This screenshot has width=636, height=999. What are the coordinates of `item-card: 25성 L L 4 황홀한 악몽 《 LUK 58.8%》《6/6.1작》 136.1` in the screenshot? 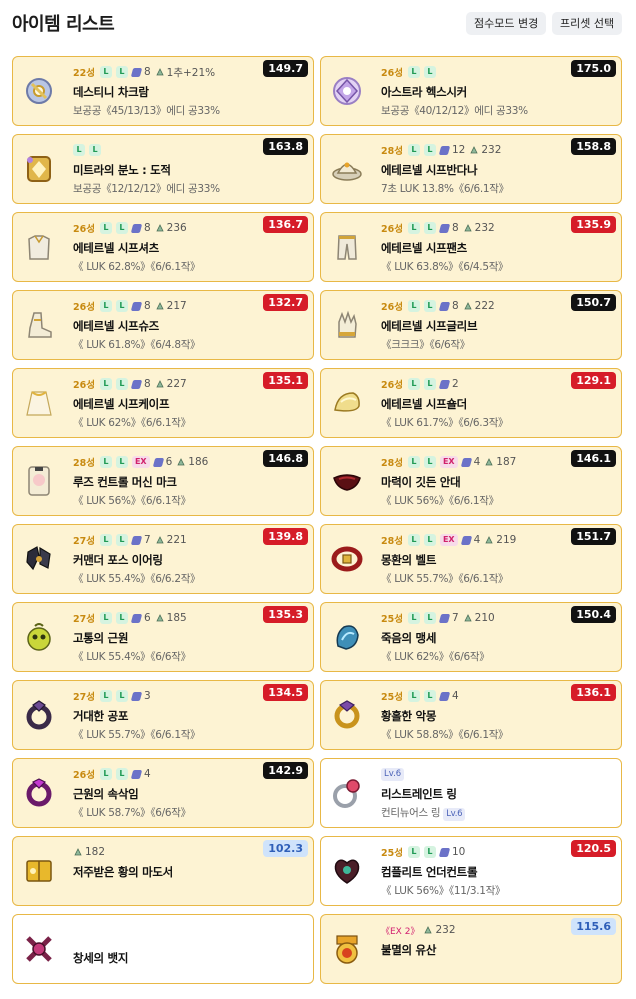 It's located at (471, 715).